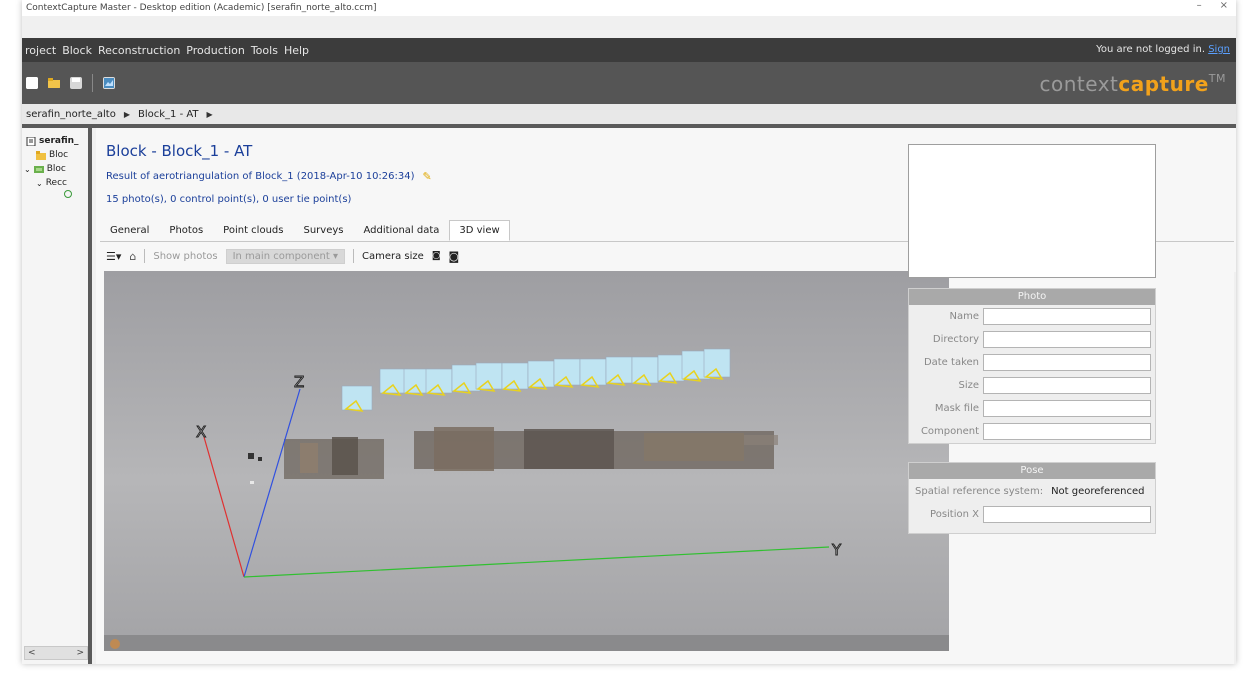  Describe the element at coordinates (323, 230) in the screenshot. I see `tab-surveys: Surveys` at that location.